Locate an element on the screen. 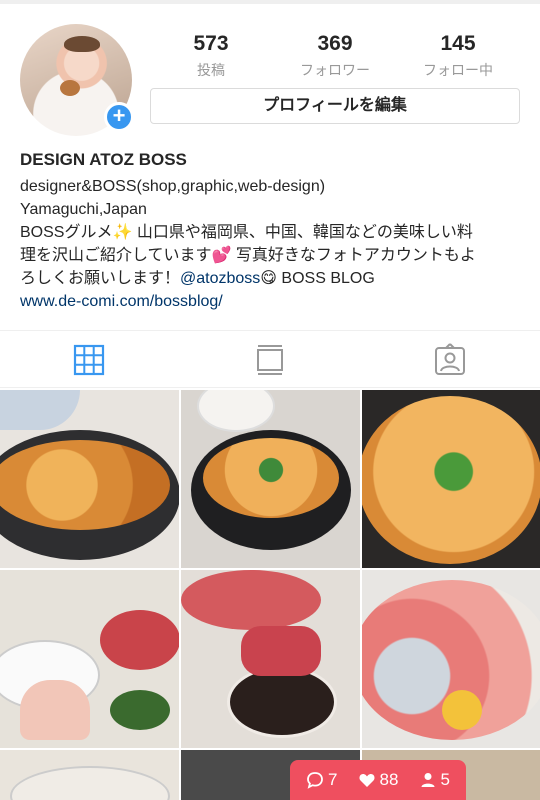 The height and width of the screenshot is (800, 540). profile-tab-bar is located at coordinates (270, 359).